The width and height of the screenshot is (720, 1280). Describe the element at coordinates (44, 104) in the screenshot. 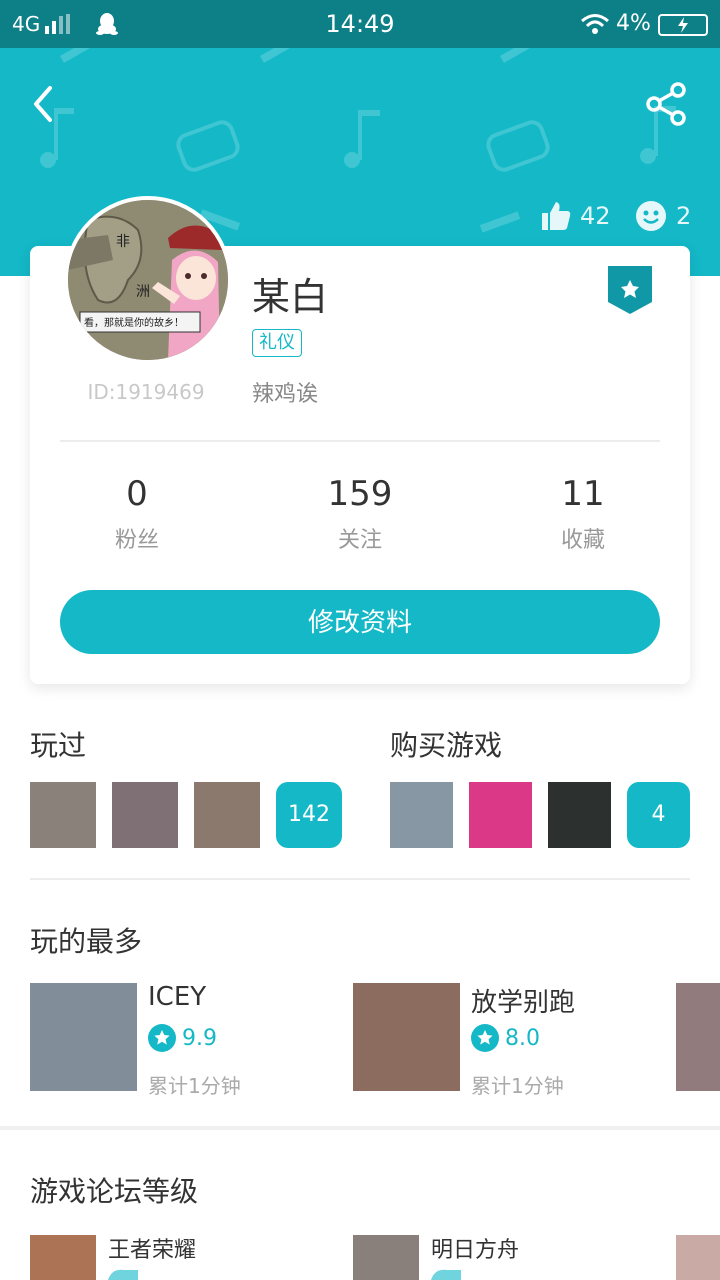

I see `back-button` at that location.